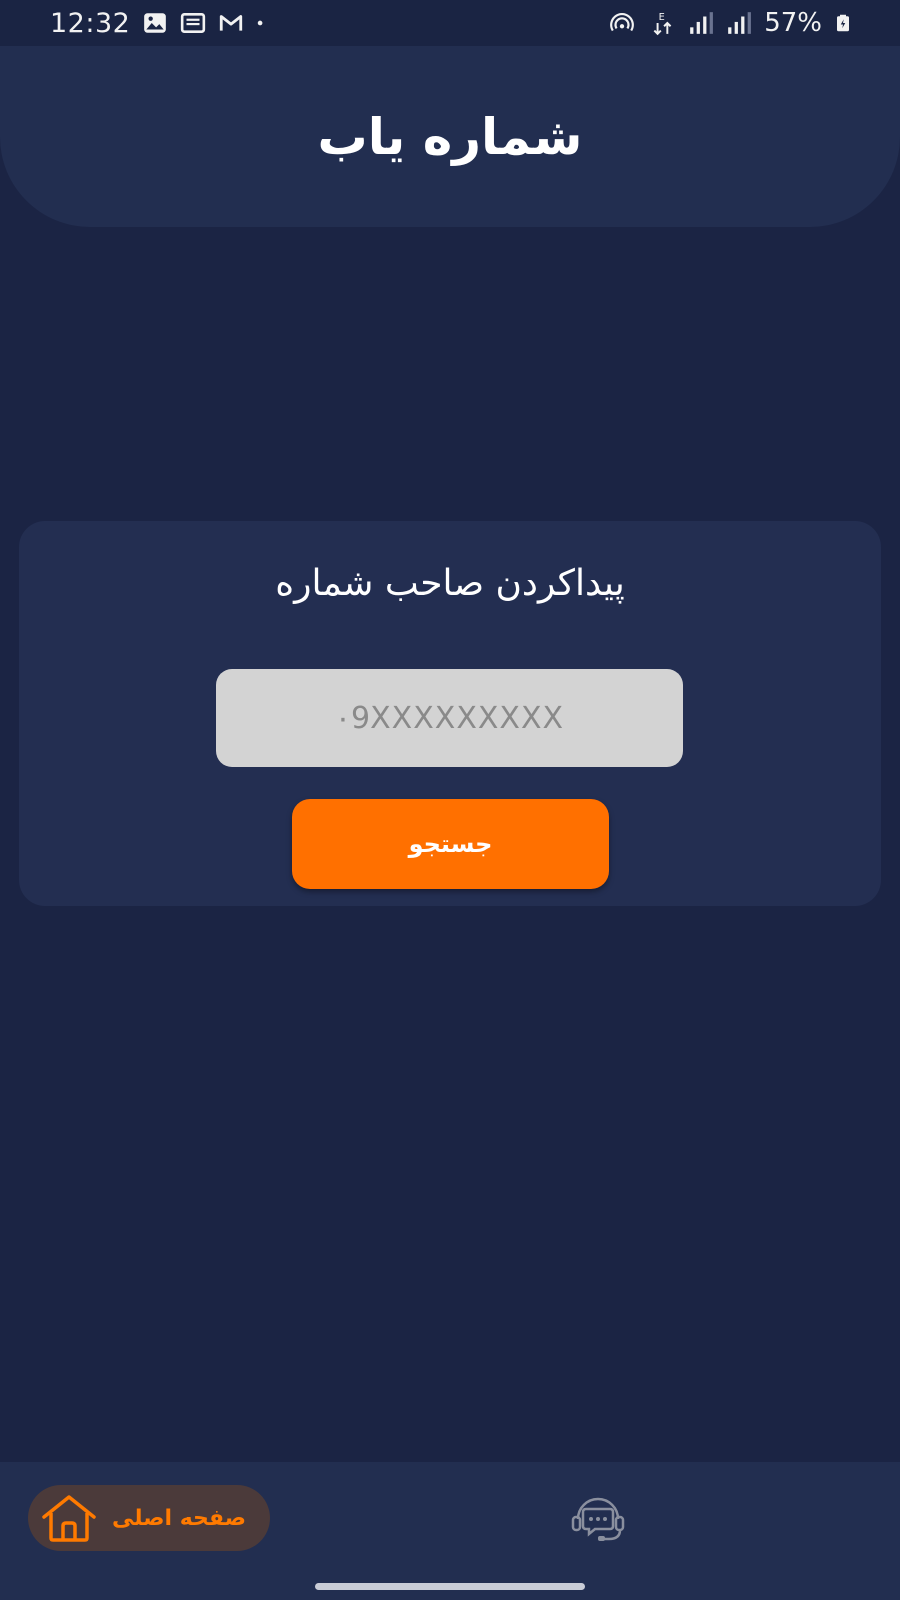  I want to click on bottom-nav: صفحه اصلی, so click(450, 1531).